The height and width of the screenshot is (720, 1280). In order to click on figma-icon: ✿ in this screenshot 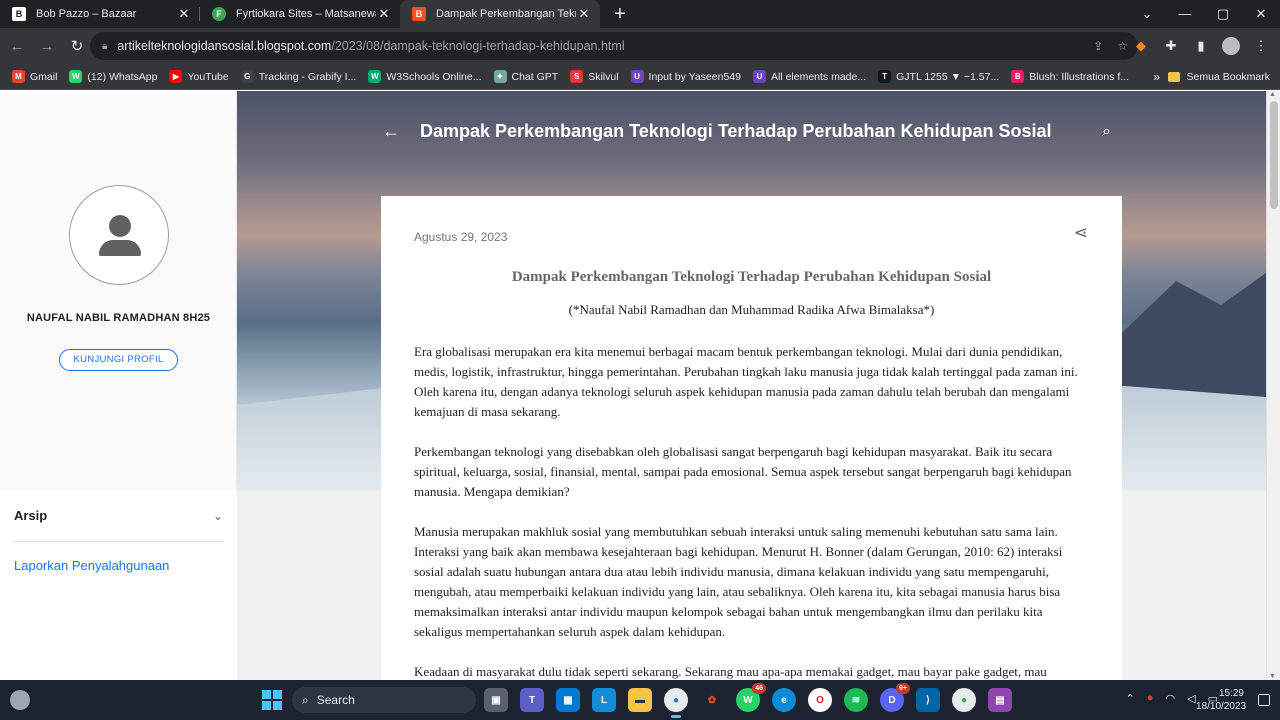, I will do `click(712, 700)`.